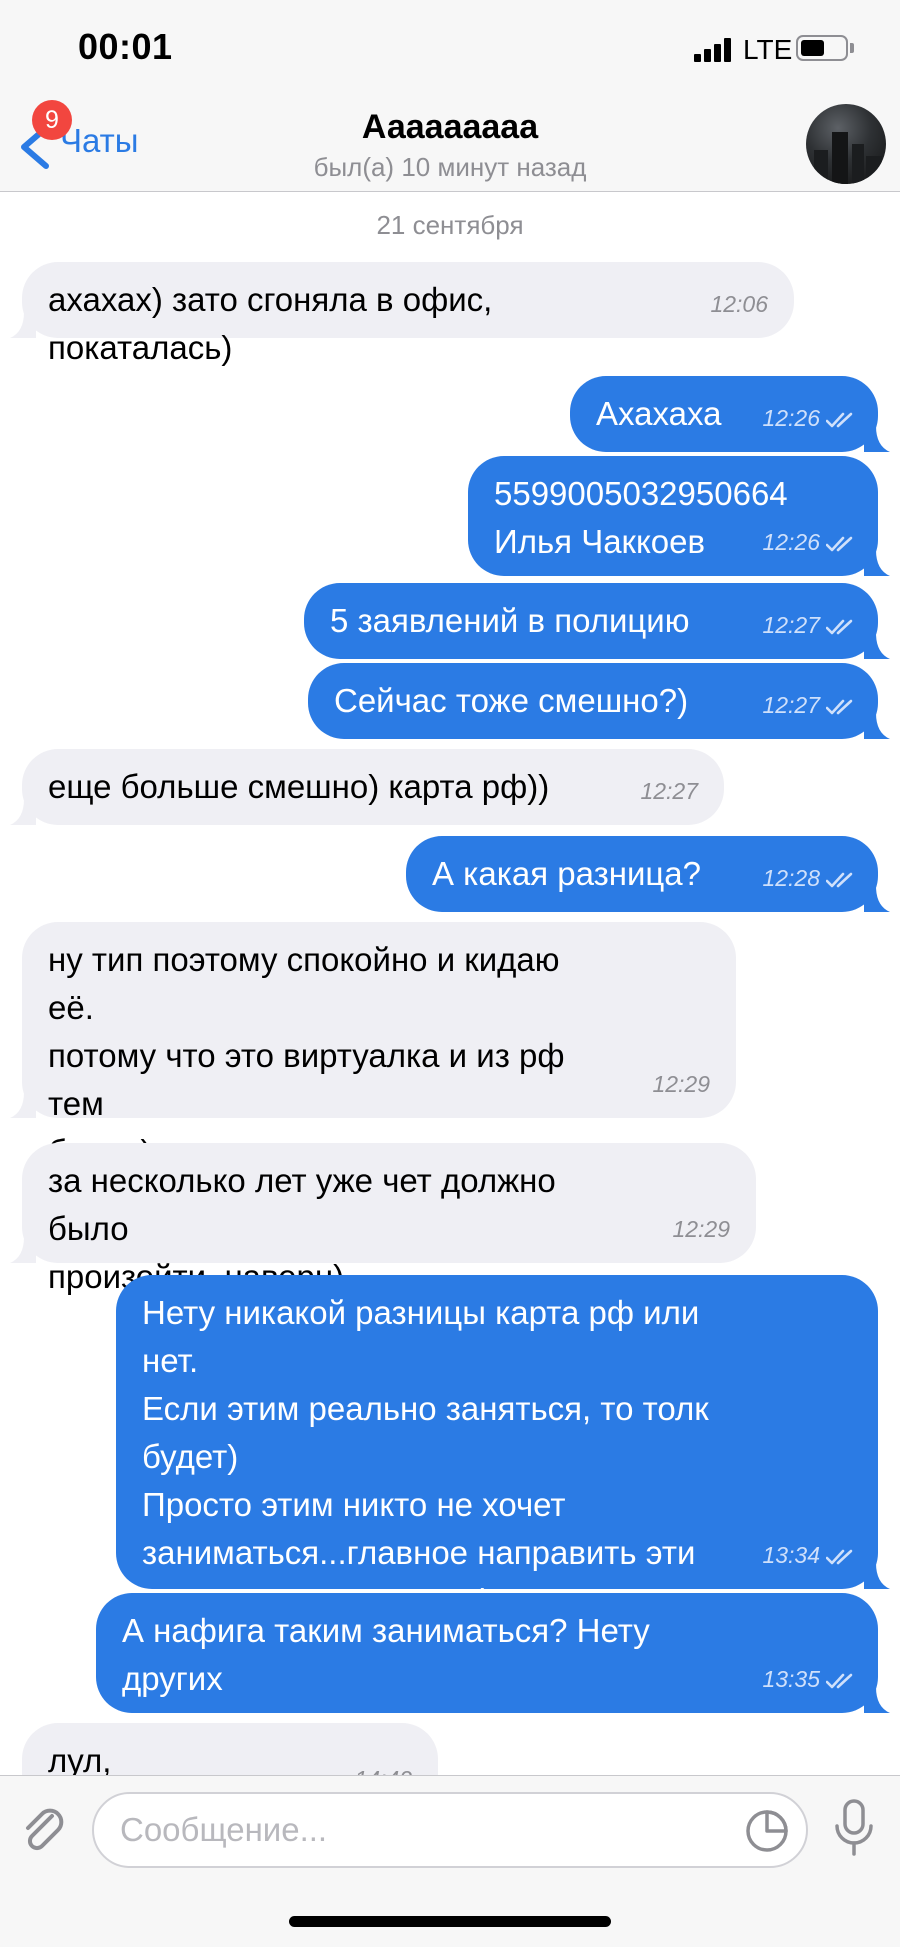 The height and width of the screenshot is (1947, 900). What do you see at coordinates (846, 144) in the screenshot?
I see `avatar` at bounding box center [846, 144].